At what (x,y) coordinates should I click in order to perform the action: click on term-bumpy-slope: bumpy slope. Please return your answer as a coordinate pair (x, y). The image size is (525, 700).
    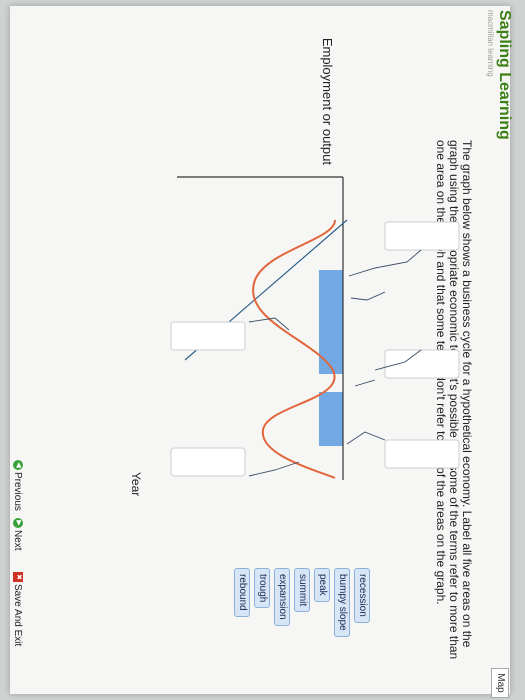
    Looking at the image, I should click on (342, 602).